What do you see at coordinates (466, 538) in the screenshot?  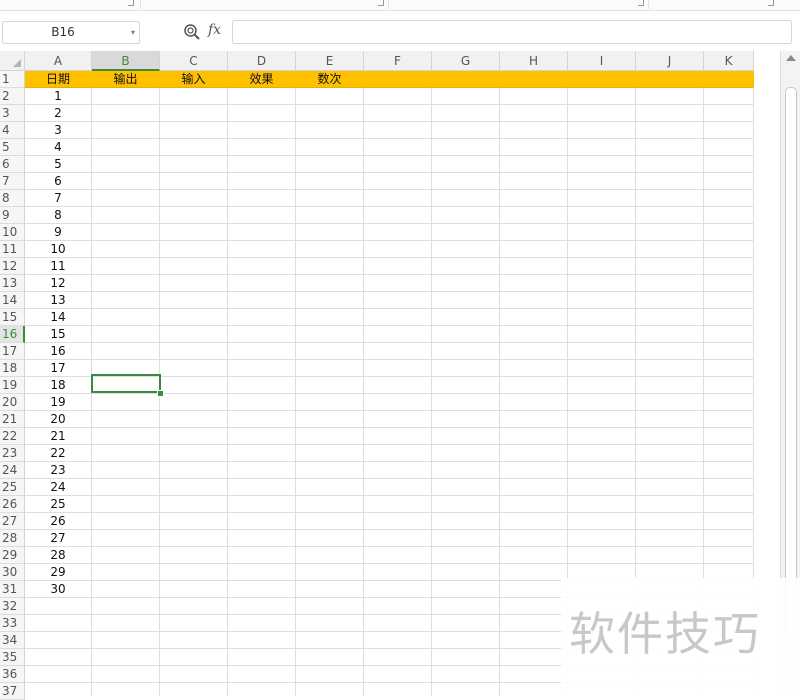 I see `cell-g28` at bounding box center [466, 538].